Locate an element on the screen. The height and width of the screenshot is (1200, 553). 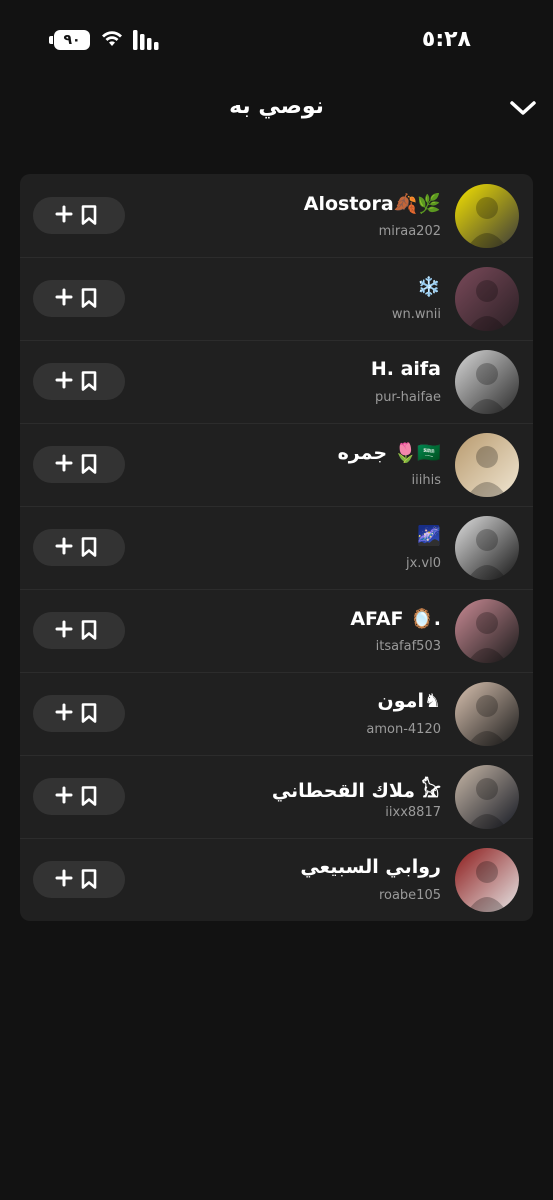
emblem-icon is located at coordinates (487, 465).